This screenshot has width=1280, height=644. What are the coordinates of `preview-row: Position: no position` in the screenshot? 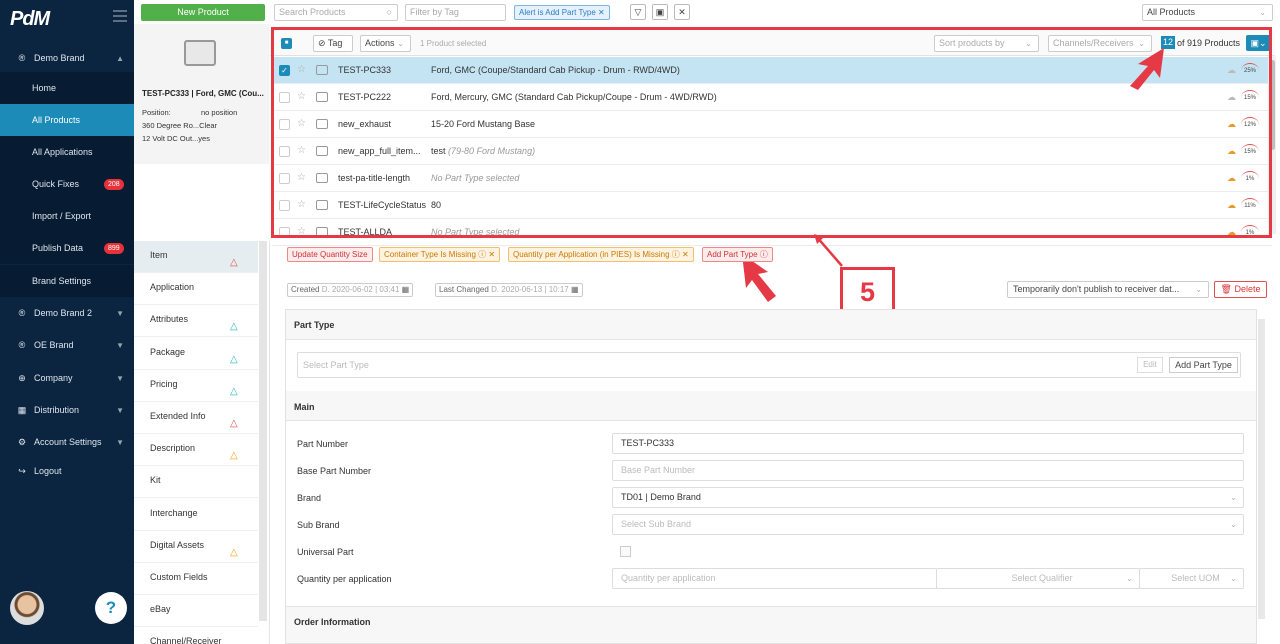 It's located at (190, 112).